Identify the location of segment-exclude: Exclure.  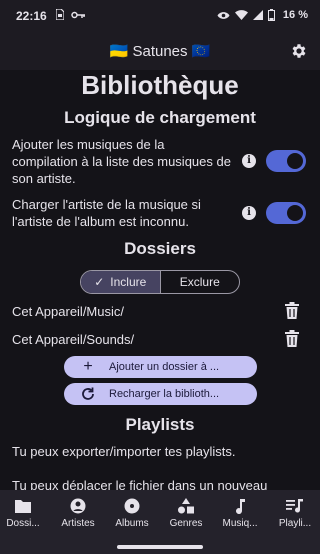
(200, 282).